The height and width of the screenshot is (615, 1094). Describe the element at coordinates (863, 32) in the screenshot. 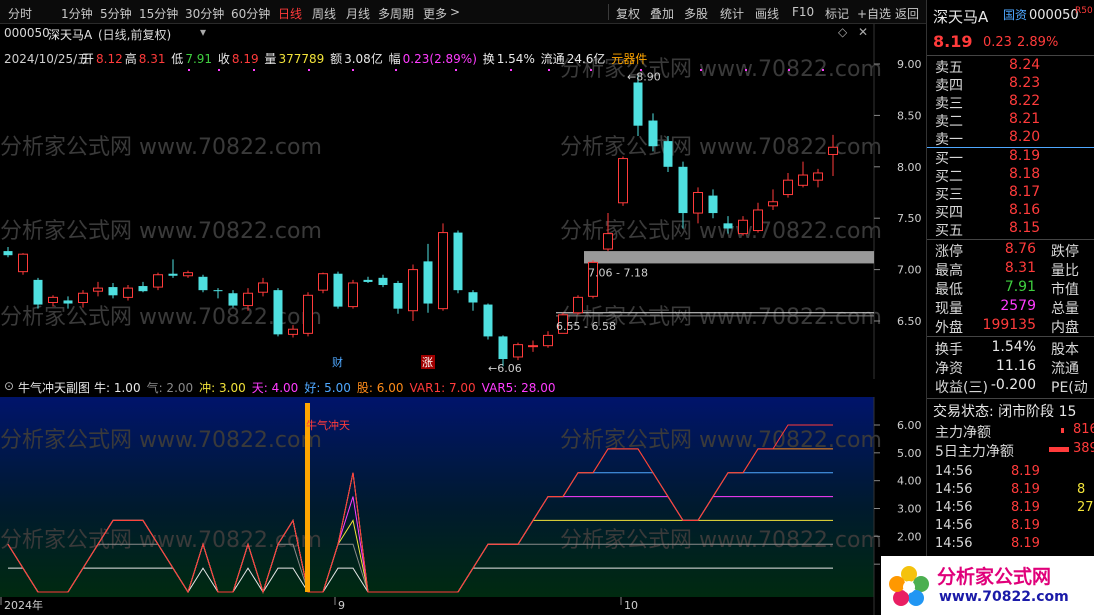

I see `close-icon: ✕` at that location.